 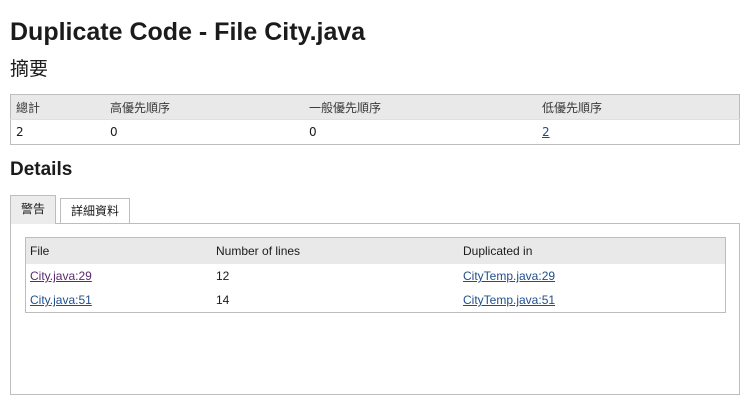 What do you see at coordinates (509, 300) in the screenshot?
I see `duplicated-in-link: CityTemp.java:51` at bounding box center [509, 300].